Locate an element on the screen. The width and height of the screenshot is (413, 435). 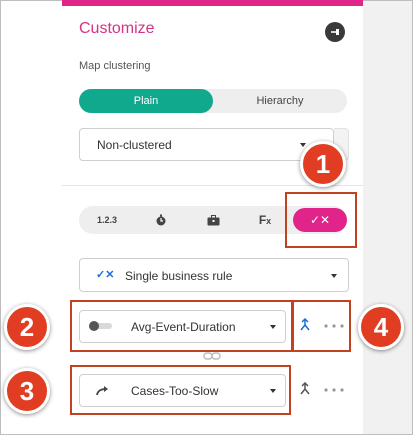
callout-badge-4: 4 is located at coordinates (381, 327).